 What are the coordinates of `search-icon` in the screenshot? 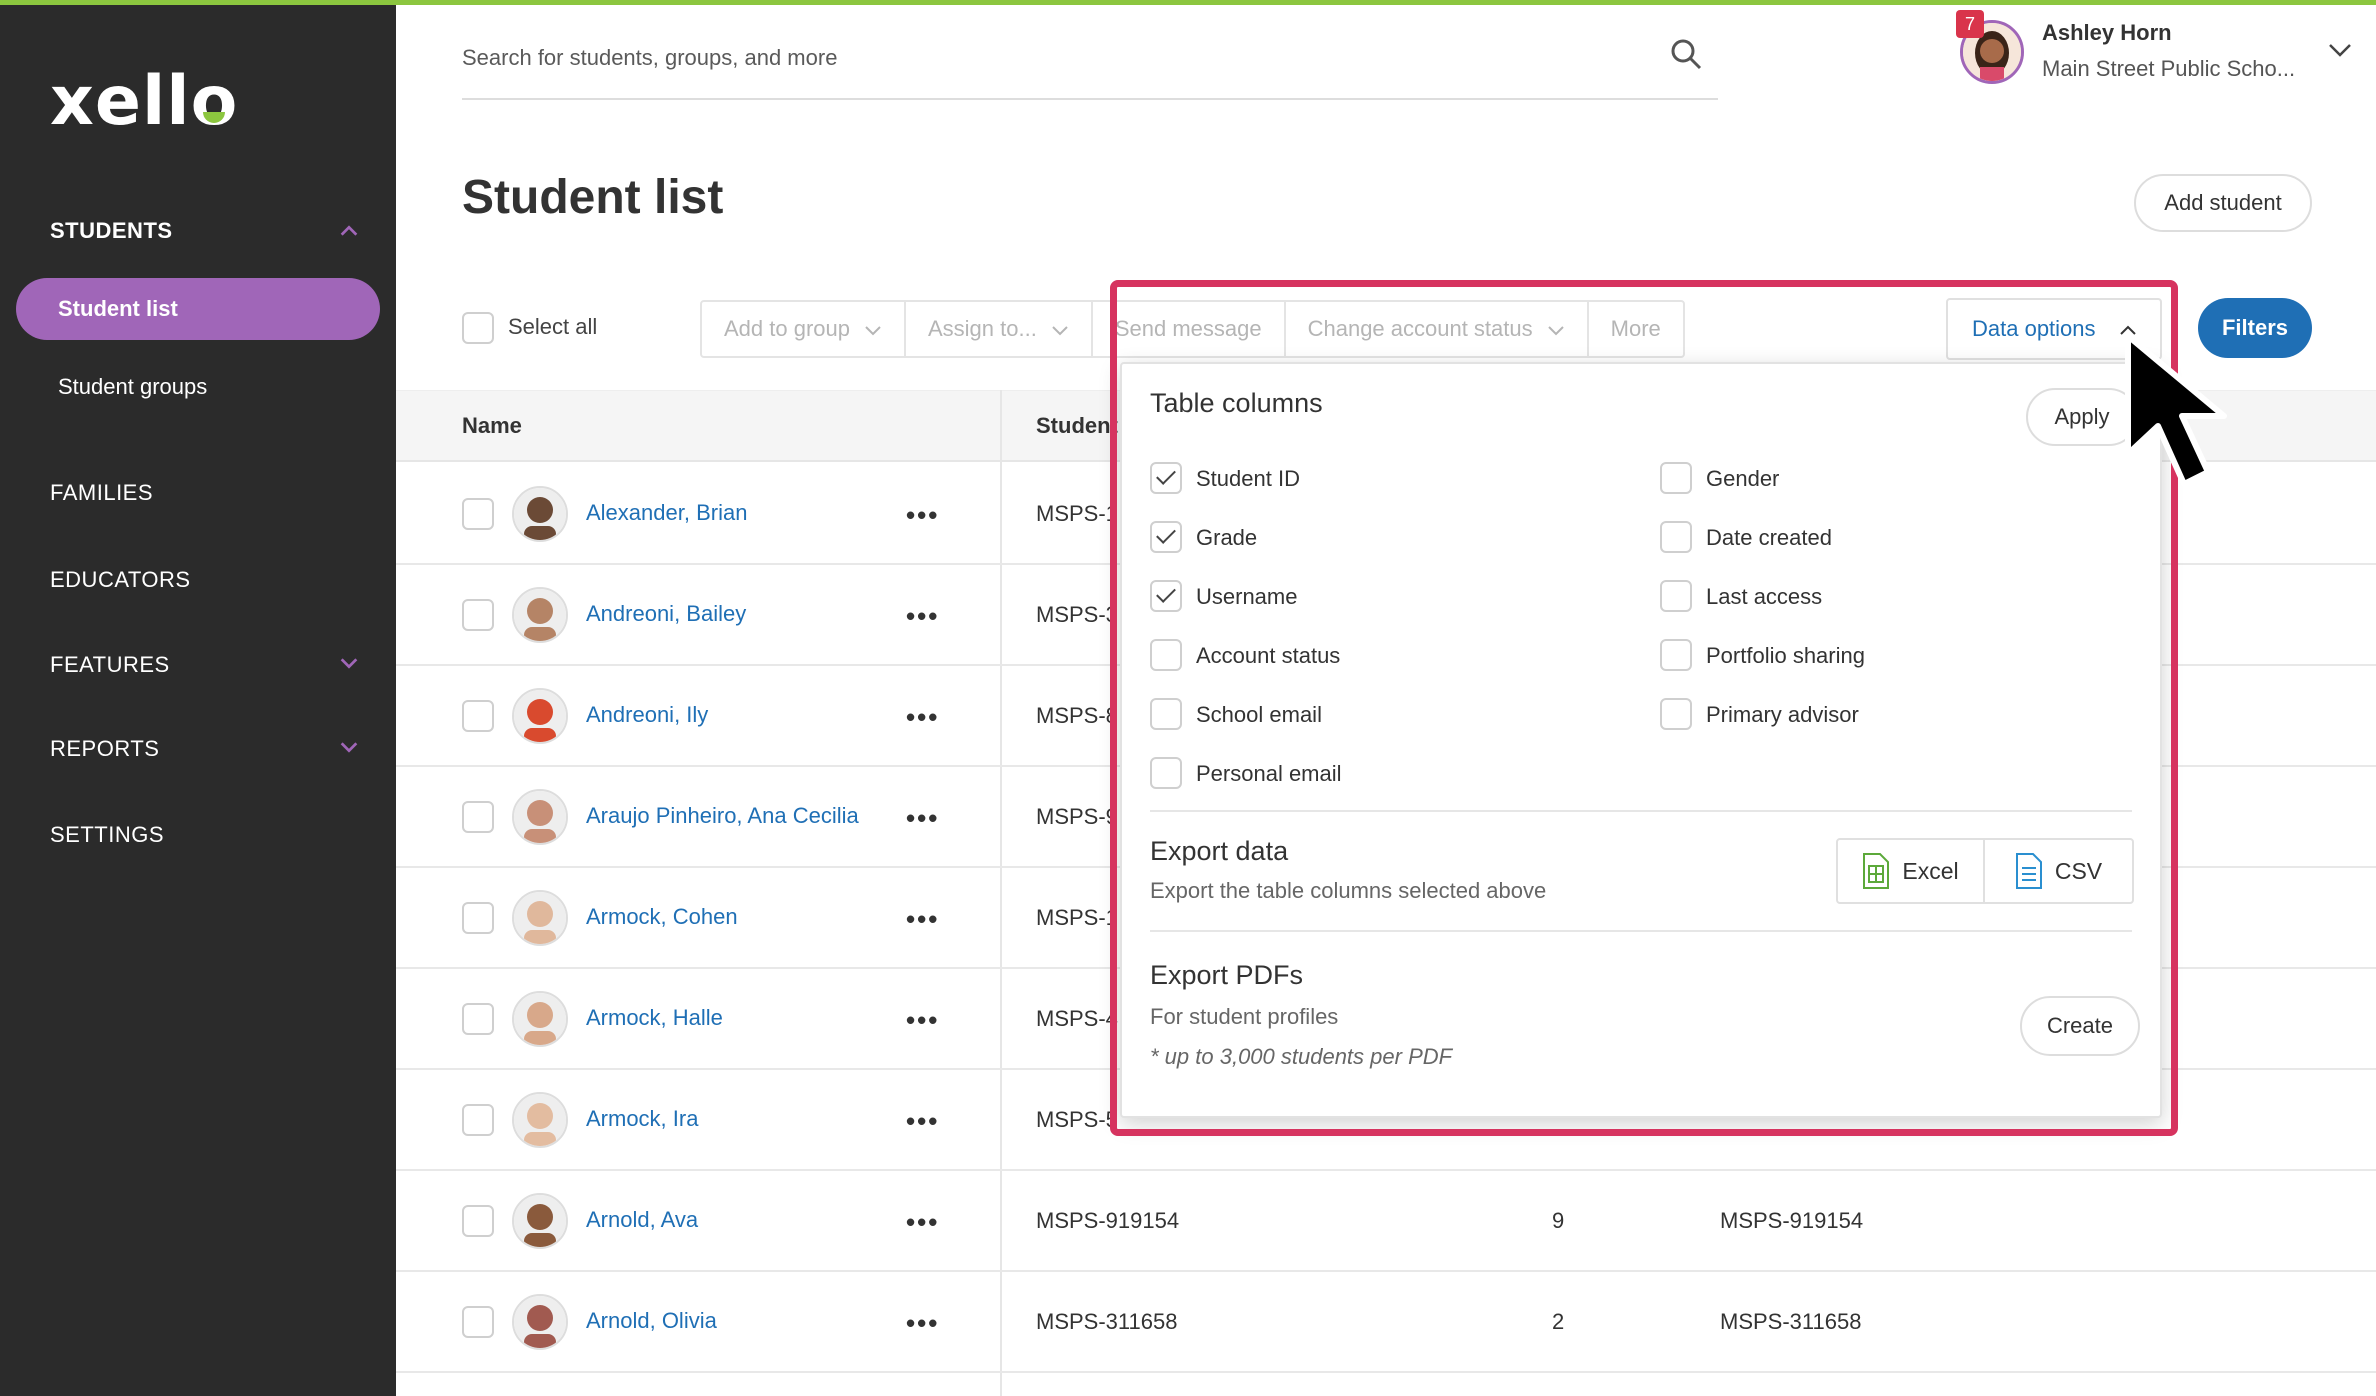 It's located at (1686, 54).